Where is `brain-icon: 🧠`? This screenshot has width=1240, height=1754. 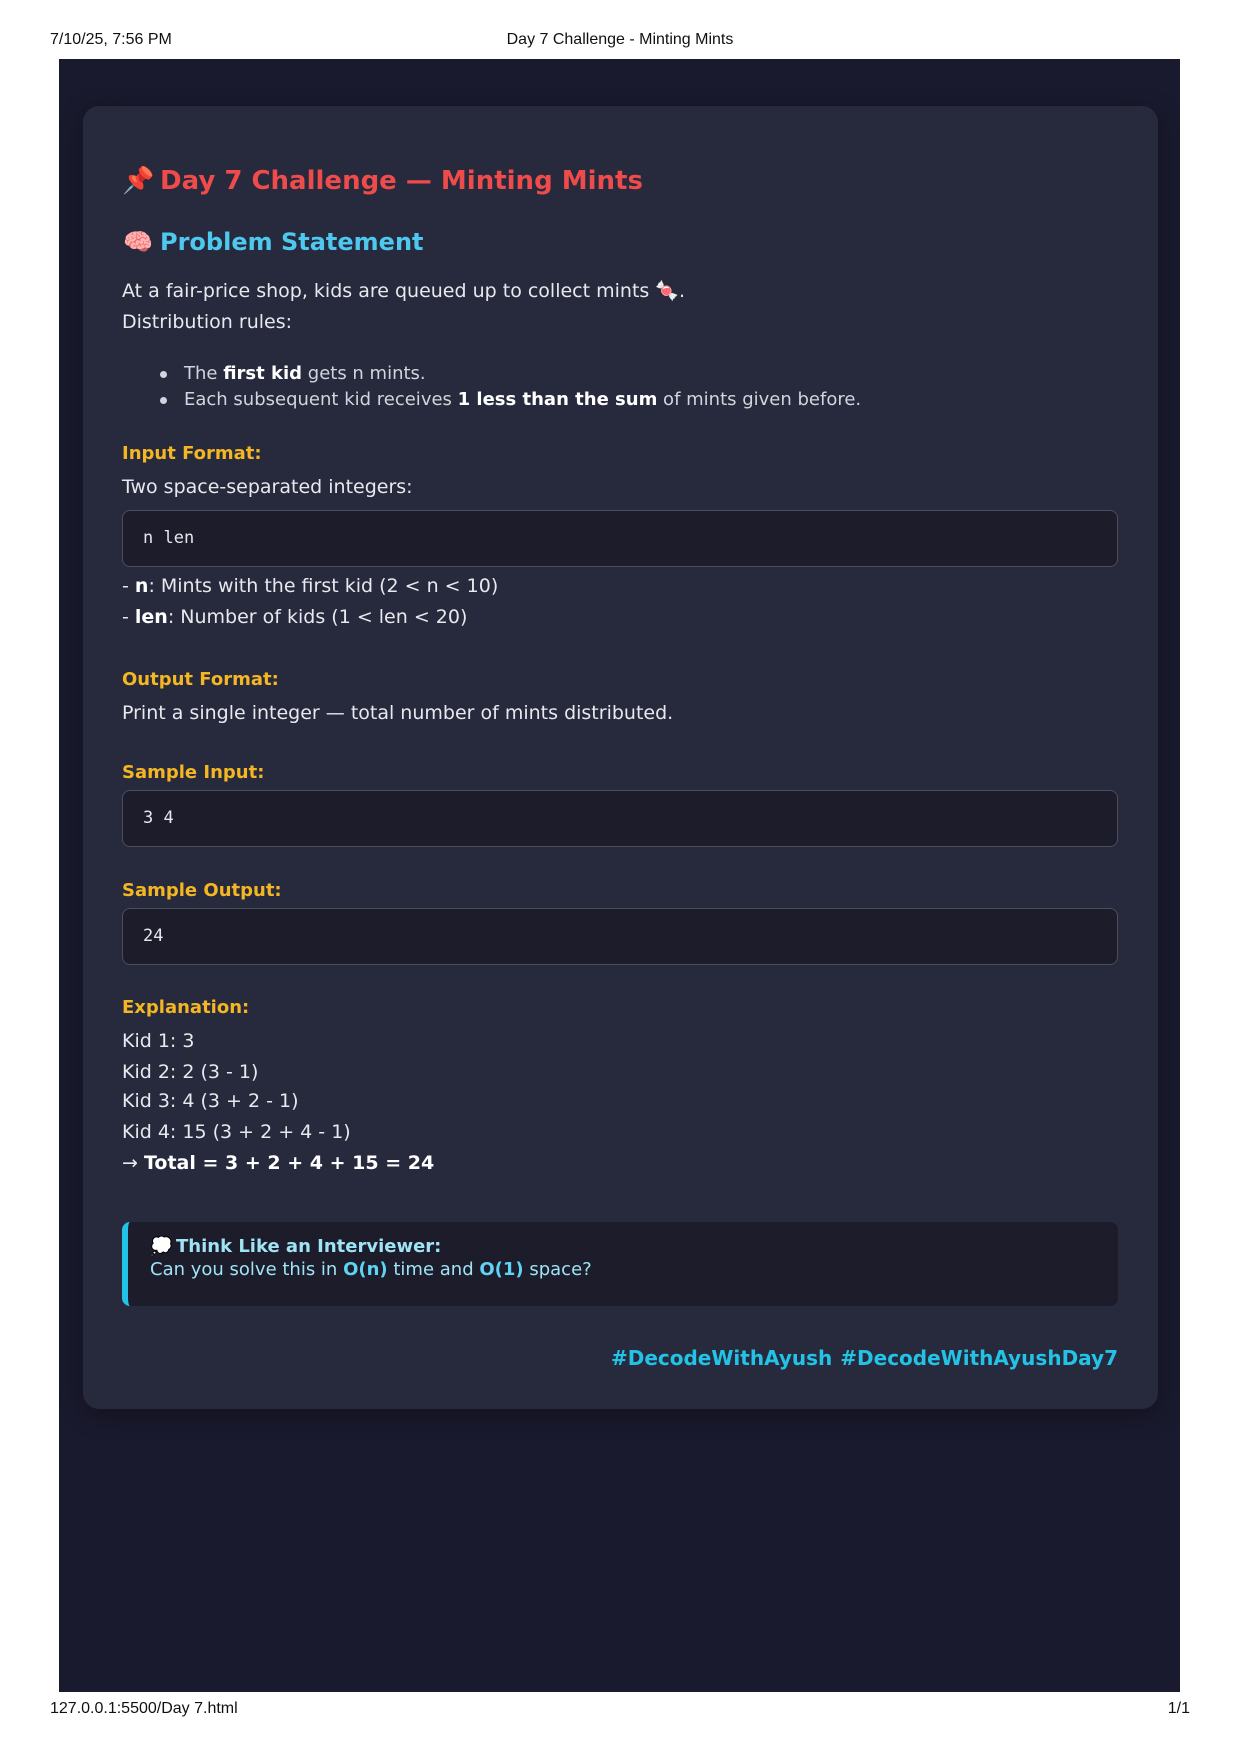 brain-icon: 🧠 is located at coordinates (138, 242).